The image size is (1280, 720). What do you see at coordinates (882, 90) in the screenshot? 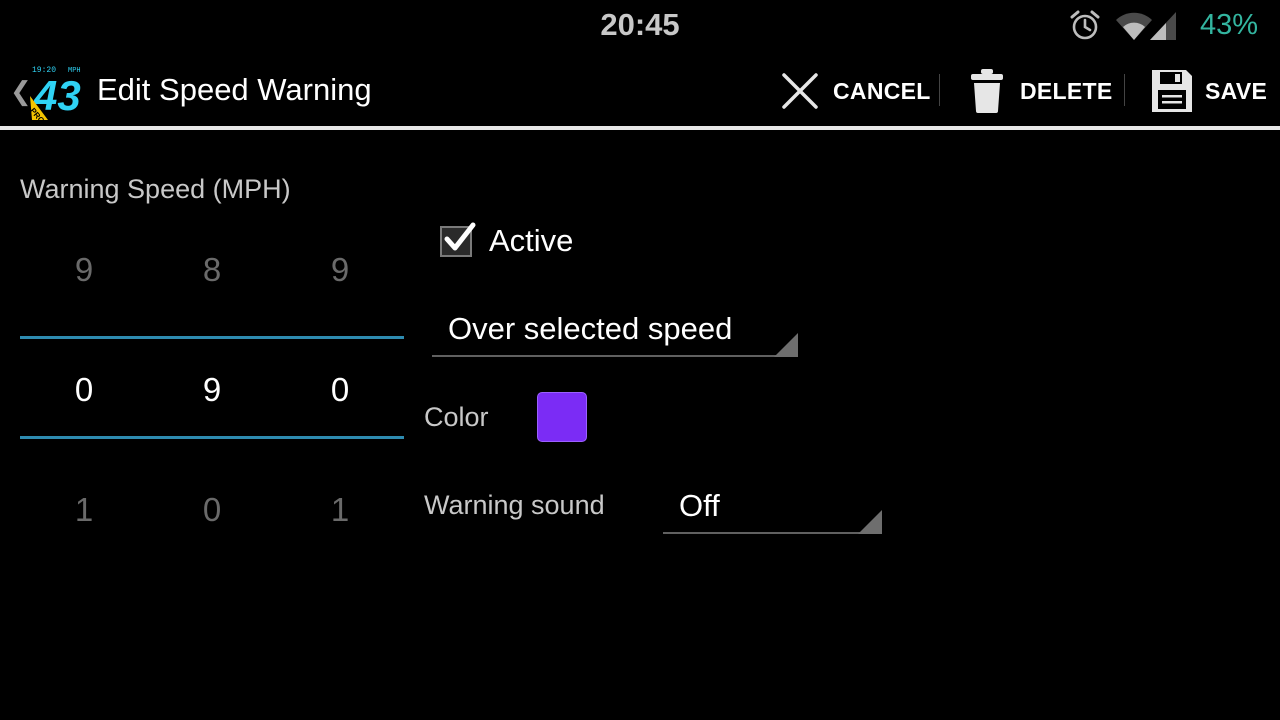
I see `cancel-label: CANCEL` at bounding box center [882, 90].